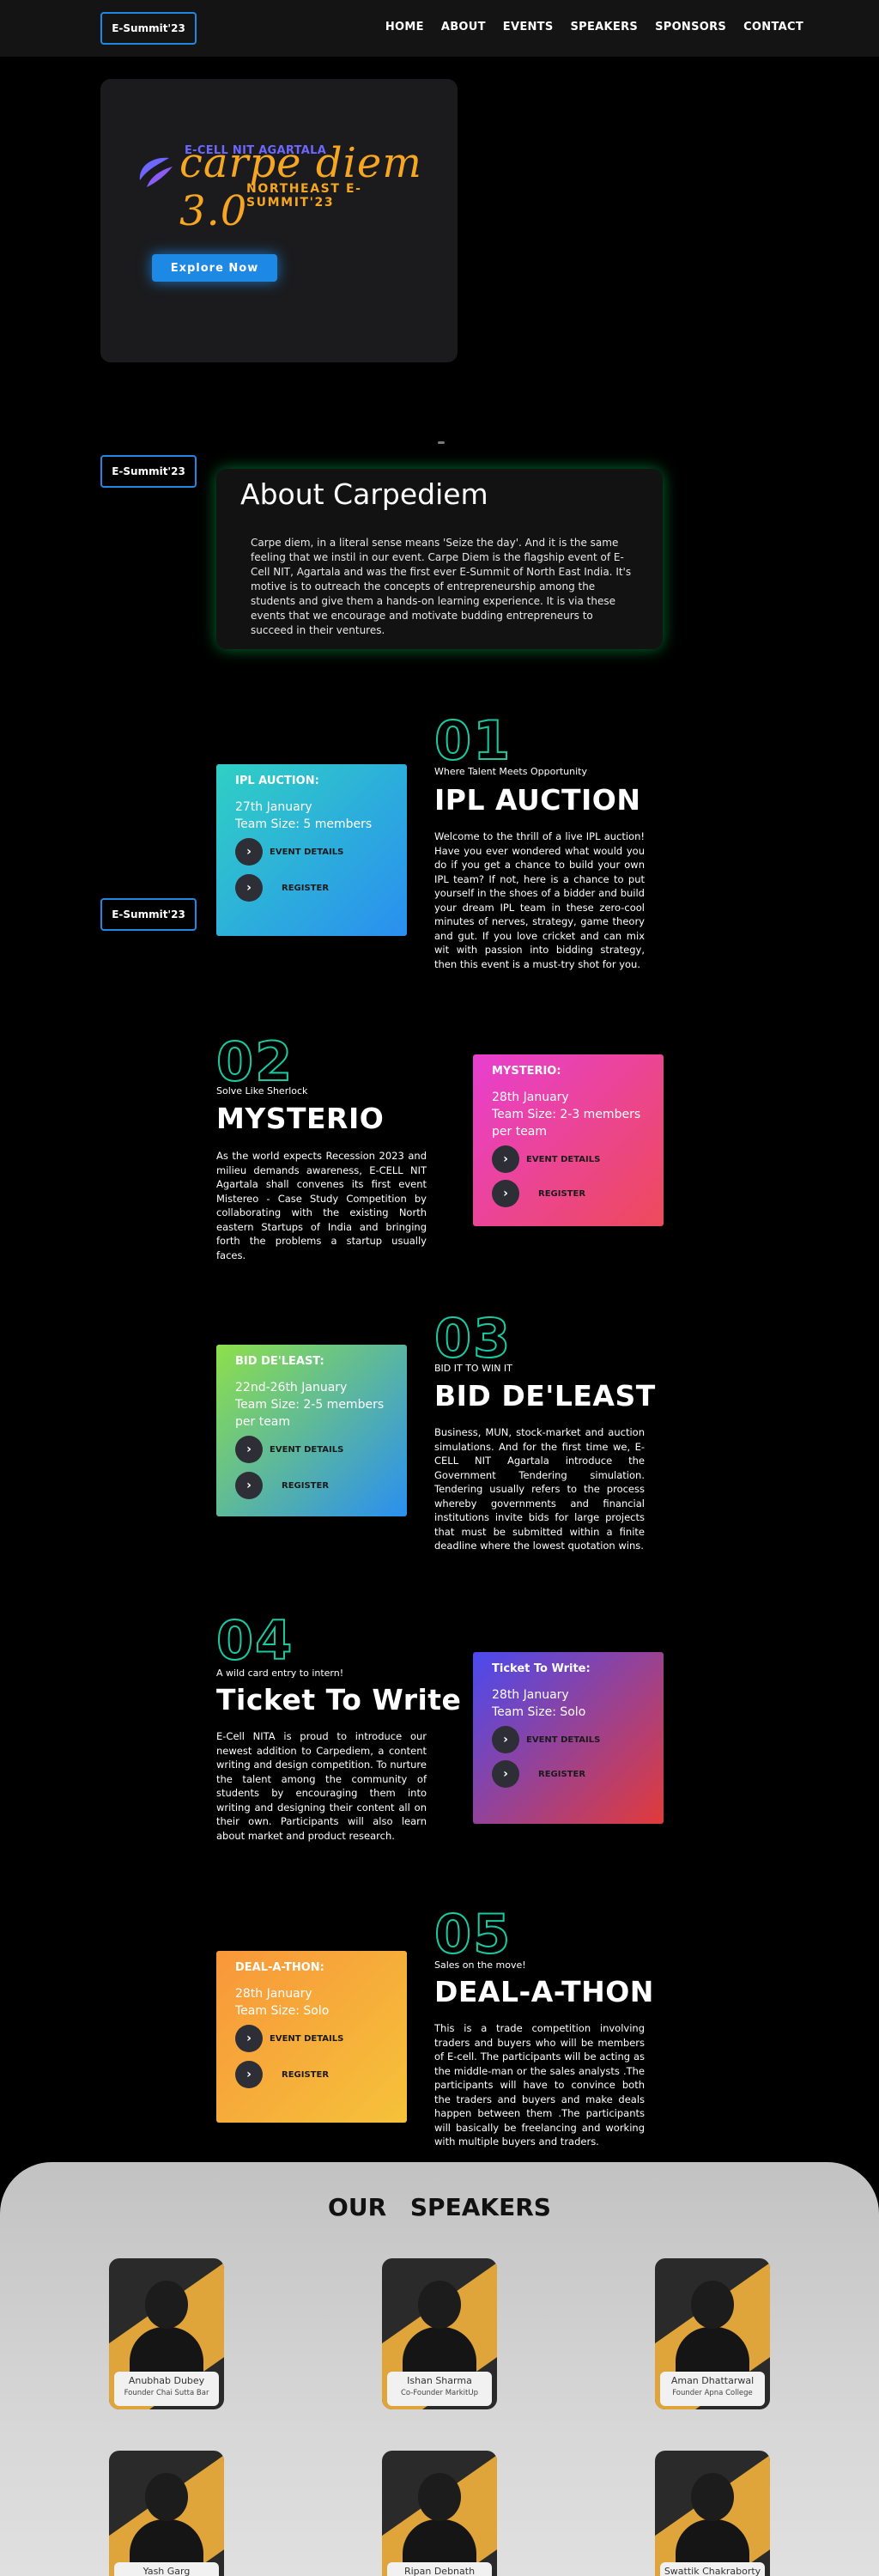 The height and width of the screenshot is (2576, 879). What do you see at coordinates (277, 781) in the screenshot?
I see `card-title: IPL AUCTION:` at bounding box center [277, 781].